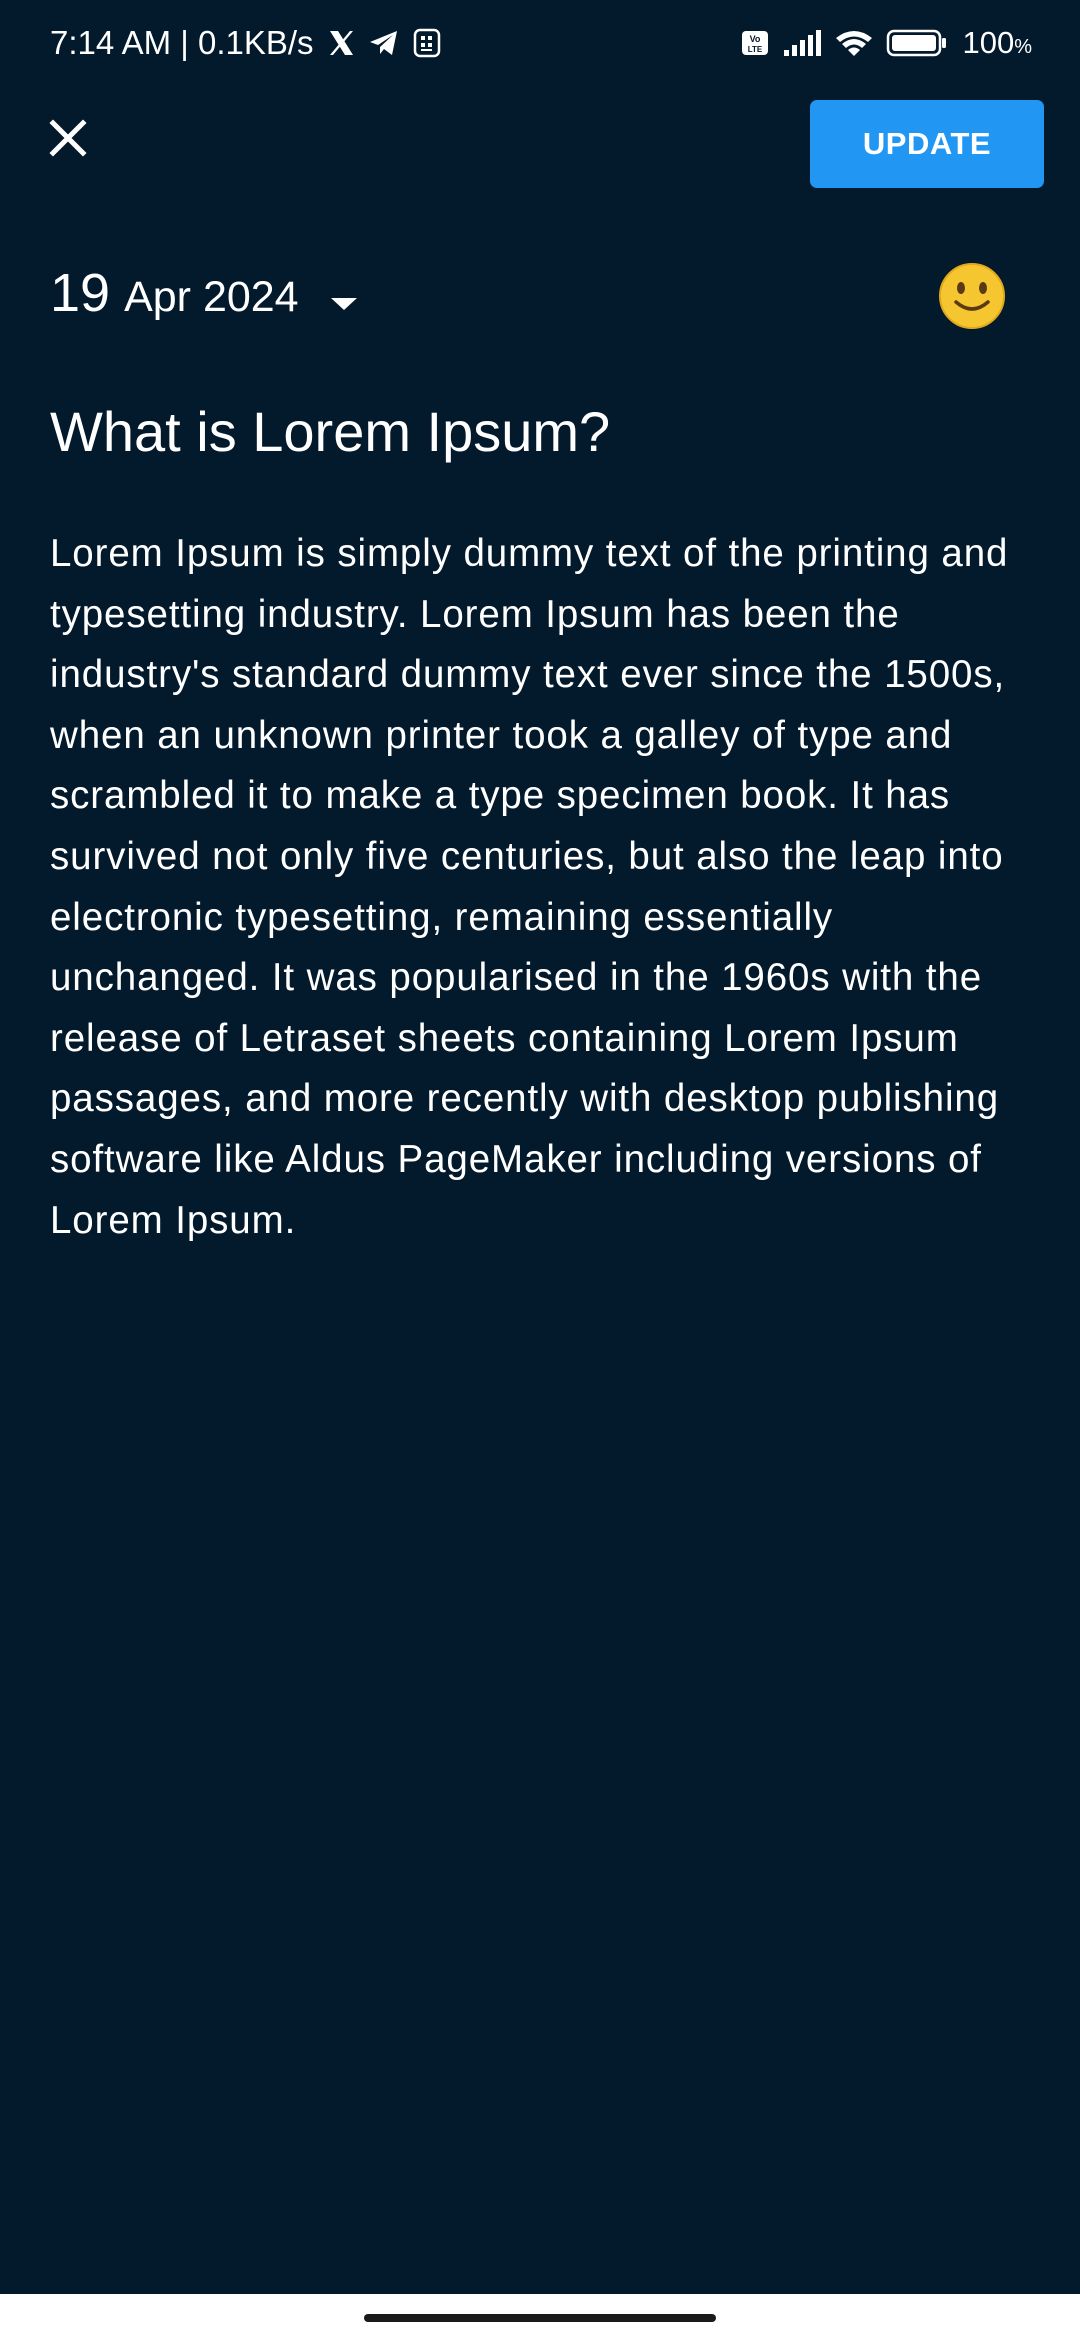 Image resolution: width=1080 pixels, height=2340 pixels. Describe the element at coordinates (344, 304) in the screenshot. I see `chevron-down-icon` at that location.